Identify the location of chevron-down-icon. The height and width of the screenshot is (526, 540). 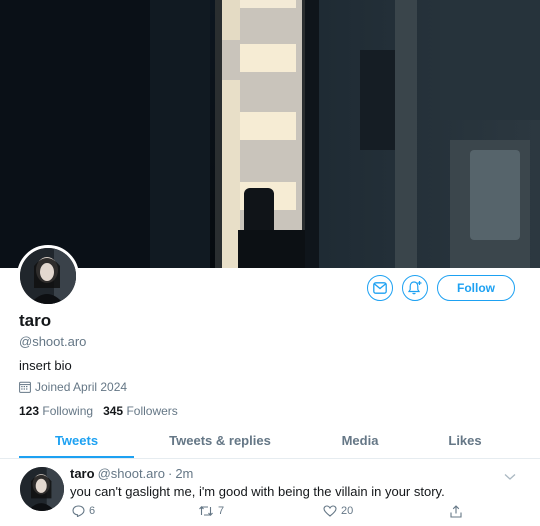
(510, 477).